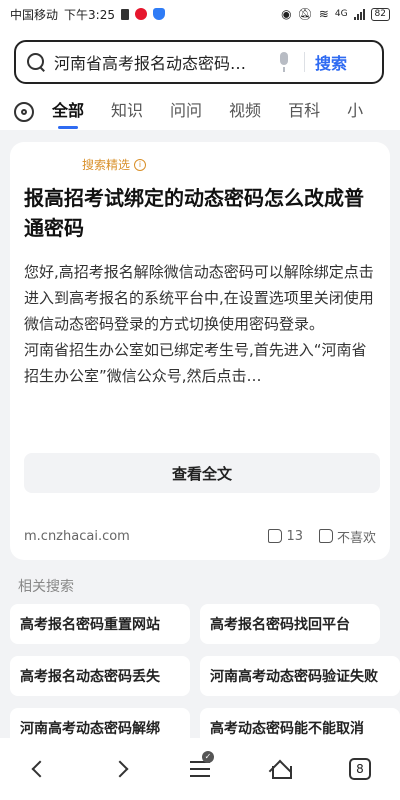 The height and width of the screenshot is (800, 400). Describe the element at coordinates (284, 62) in the screenshot. I see `microphone-icon` at that location.